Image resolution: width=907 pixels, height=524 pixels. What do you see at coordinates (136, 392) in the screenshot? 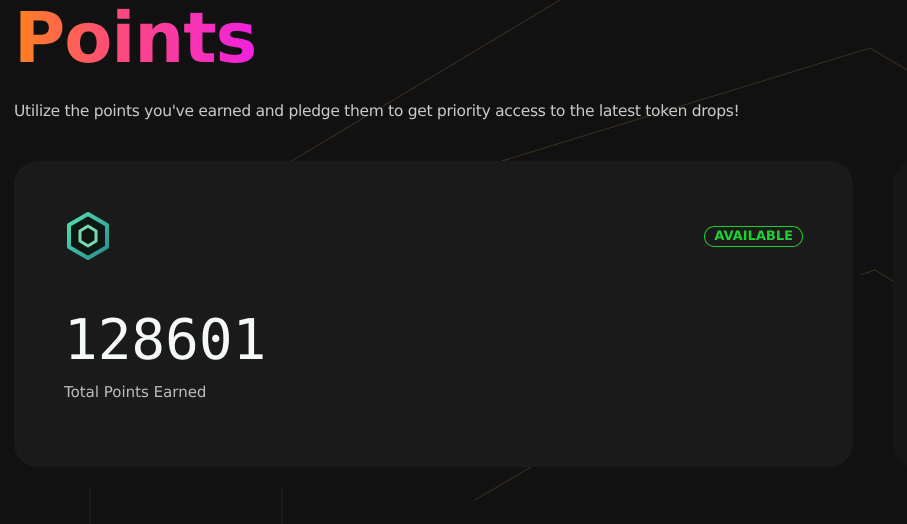
I see `points-caption: Total Points Earned` at bounding box center [136, 392].